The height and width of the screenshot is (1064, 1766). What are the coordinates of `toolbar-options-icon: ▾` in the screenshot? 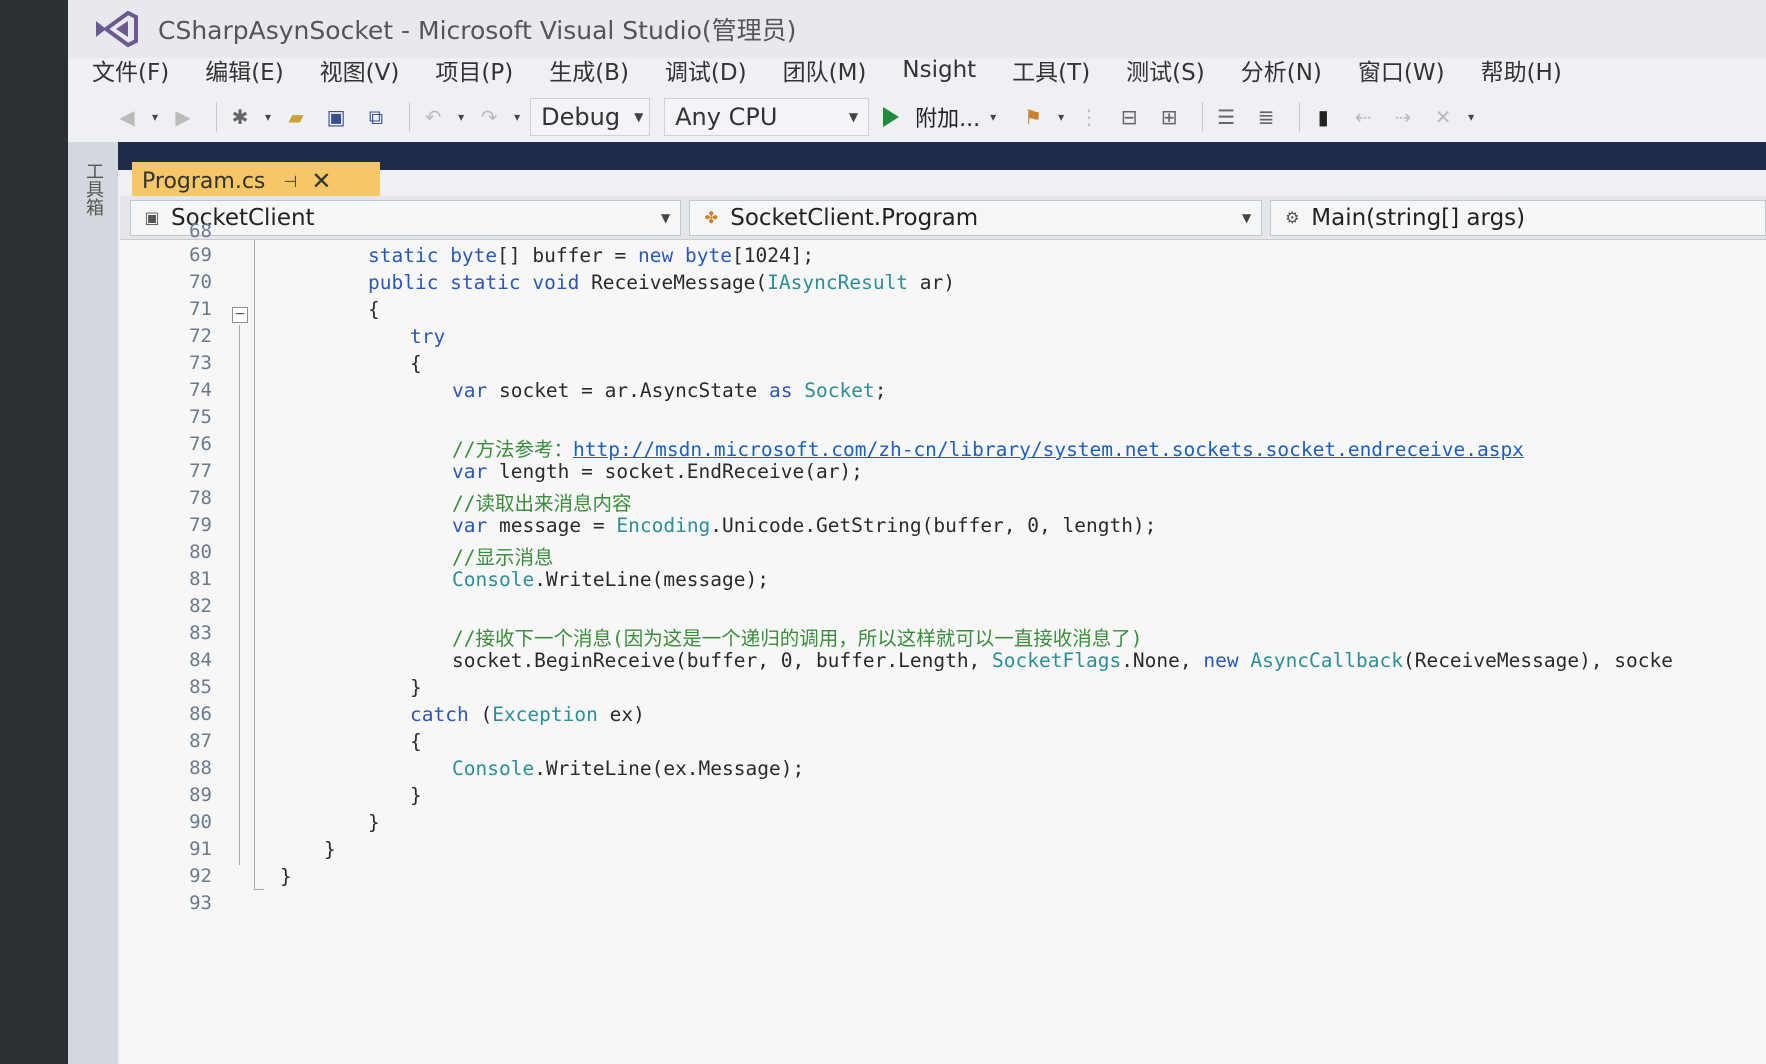 It's located at (1471, 117).